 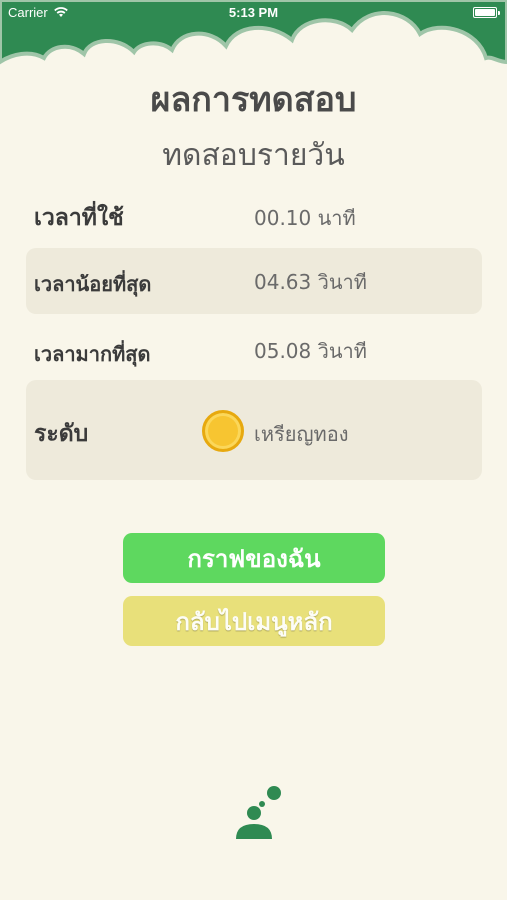 What do you see at coordinates (258, 812) in the screenshot?
I see `app-logo-icon` at bounding box center [258, 812].